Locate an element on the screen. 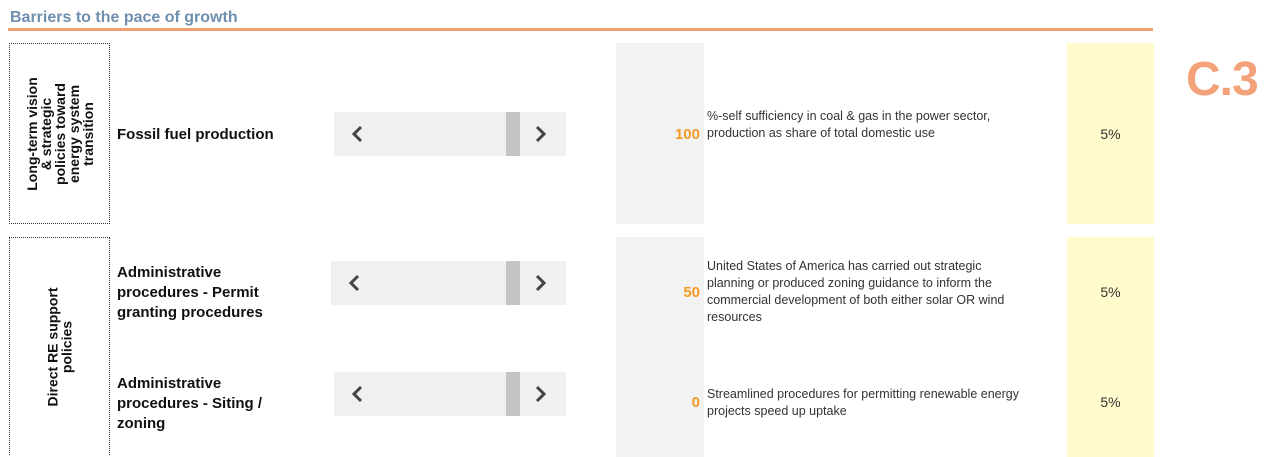  row-label-fossil-fuel-production: Fossil fuel production is located at coordinates (195, 134).